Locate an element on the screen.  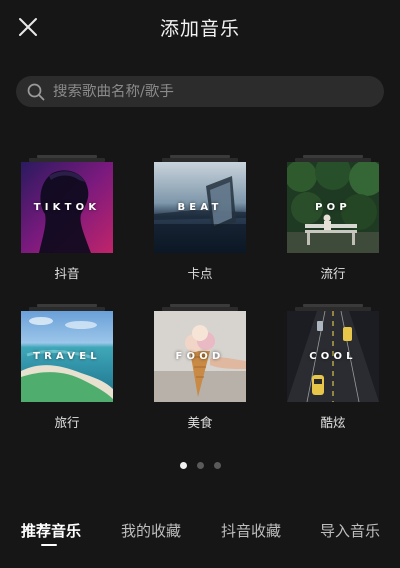
category-label: 旅行 is located at coordinates (67, 422).